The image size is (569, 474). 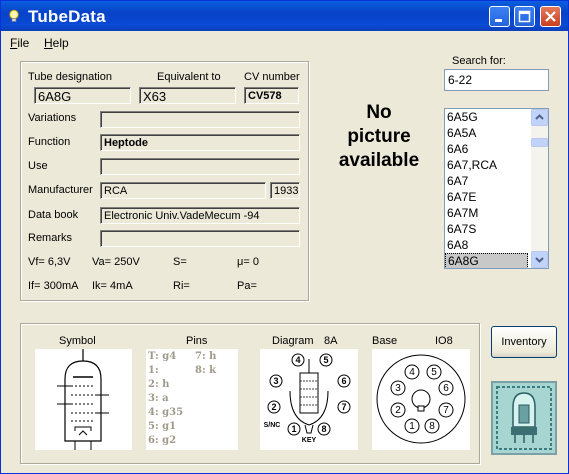 What do you see at coordinates (181, 286) in the screenshot?
I see `ri-value: Ri=` at bounding box center [181, 286].